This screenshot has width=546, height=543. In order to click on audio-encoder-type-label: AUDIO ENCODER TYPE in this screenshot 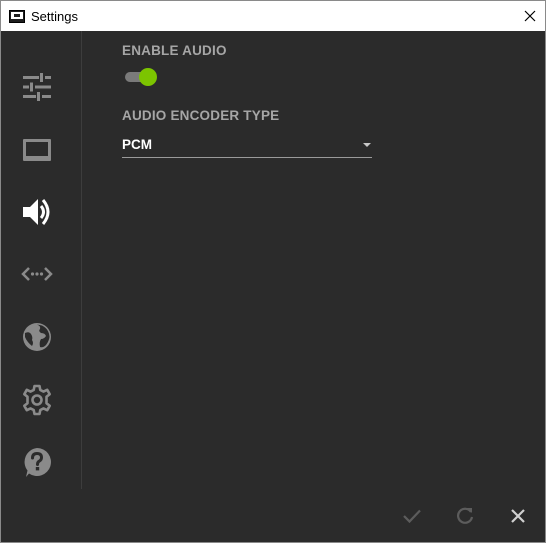, I will do `click(201, 115)`.